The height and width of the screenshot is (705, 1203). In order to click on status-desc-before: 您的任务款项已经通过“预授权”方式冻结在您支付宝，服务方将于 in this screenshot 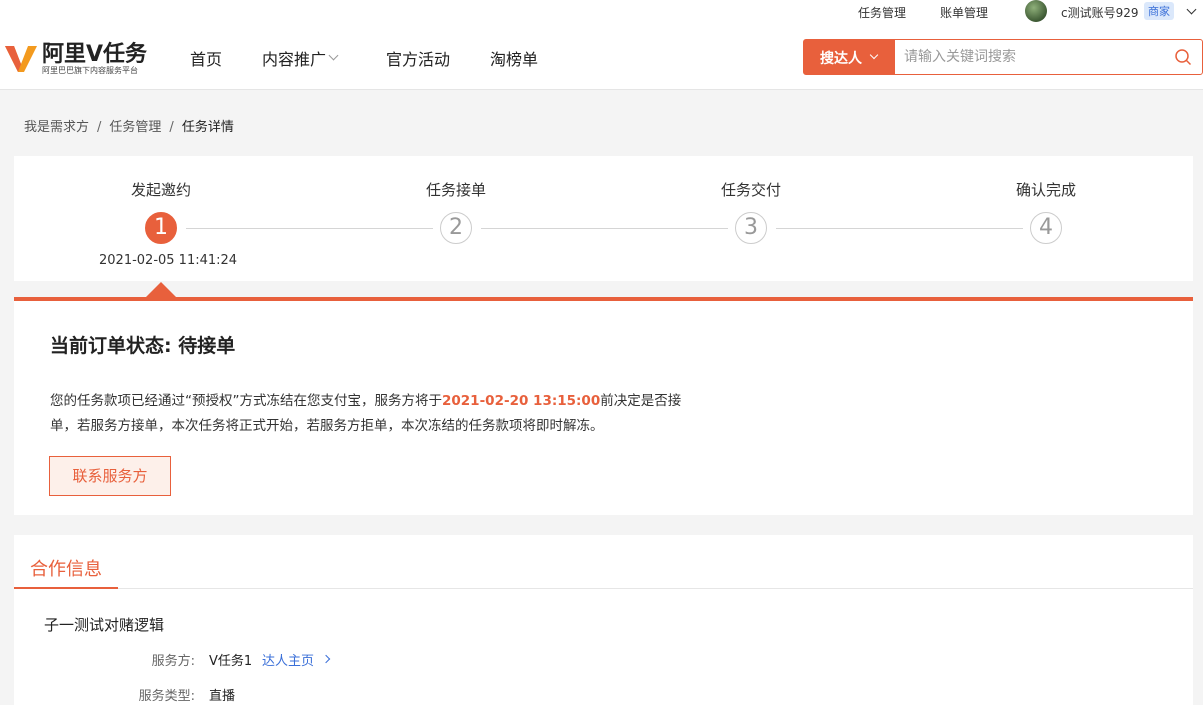, I will do `click(246, 401)`.